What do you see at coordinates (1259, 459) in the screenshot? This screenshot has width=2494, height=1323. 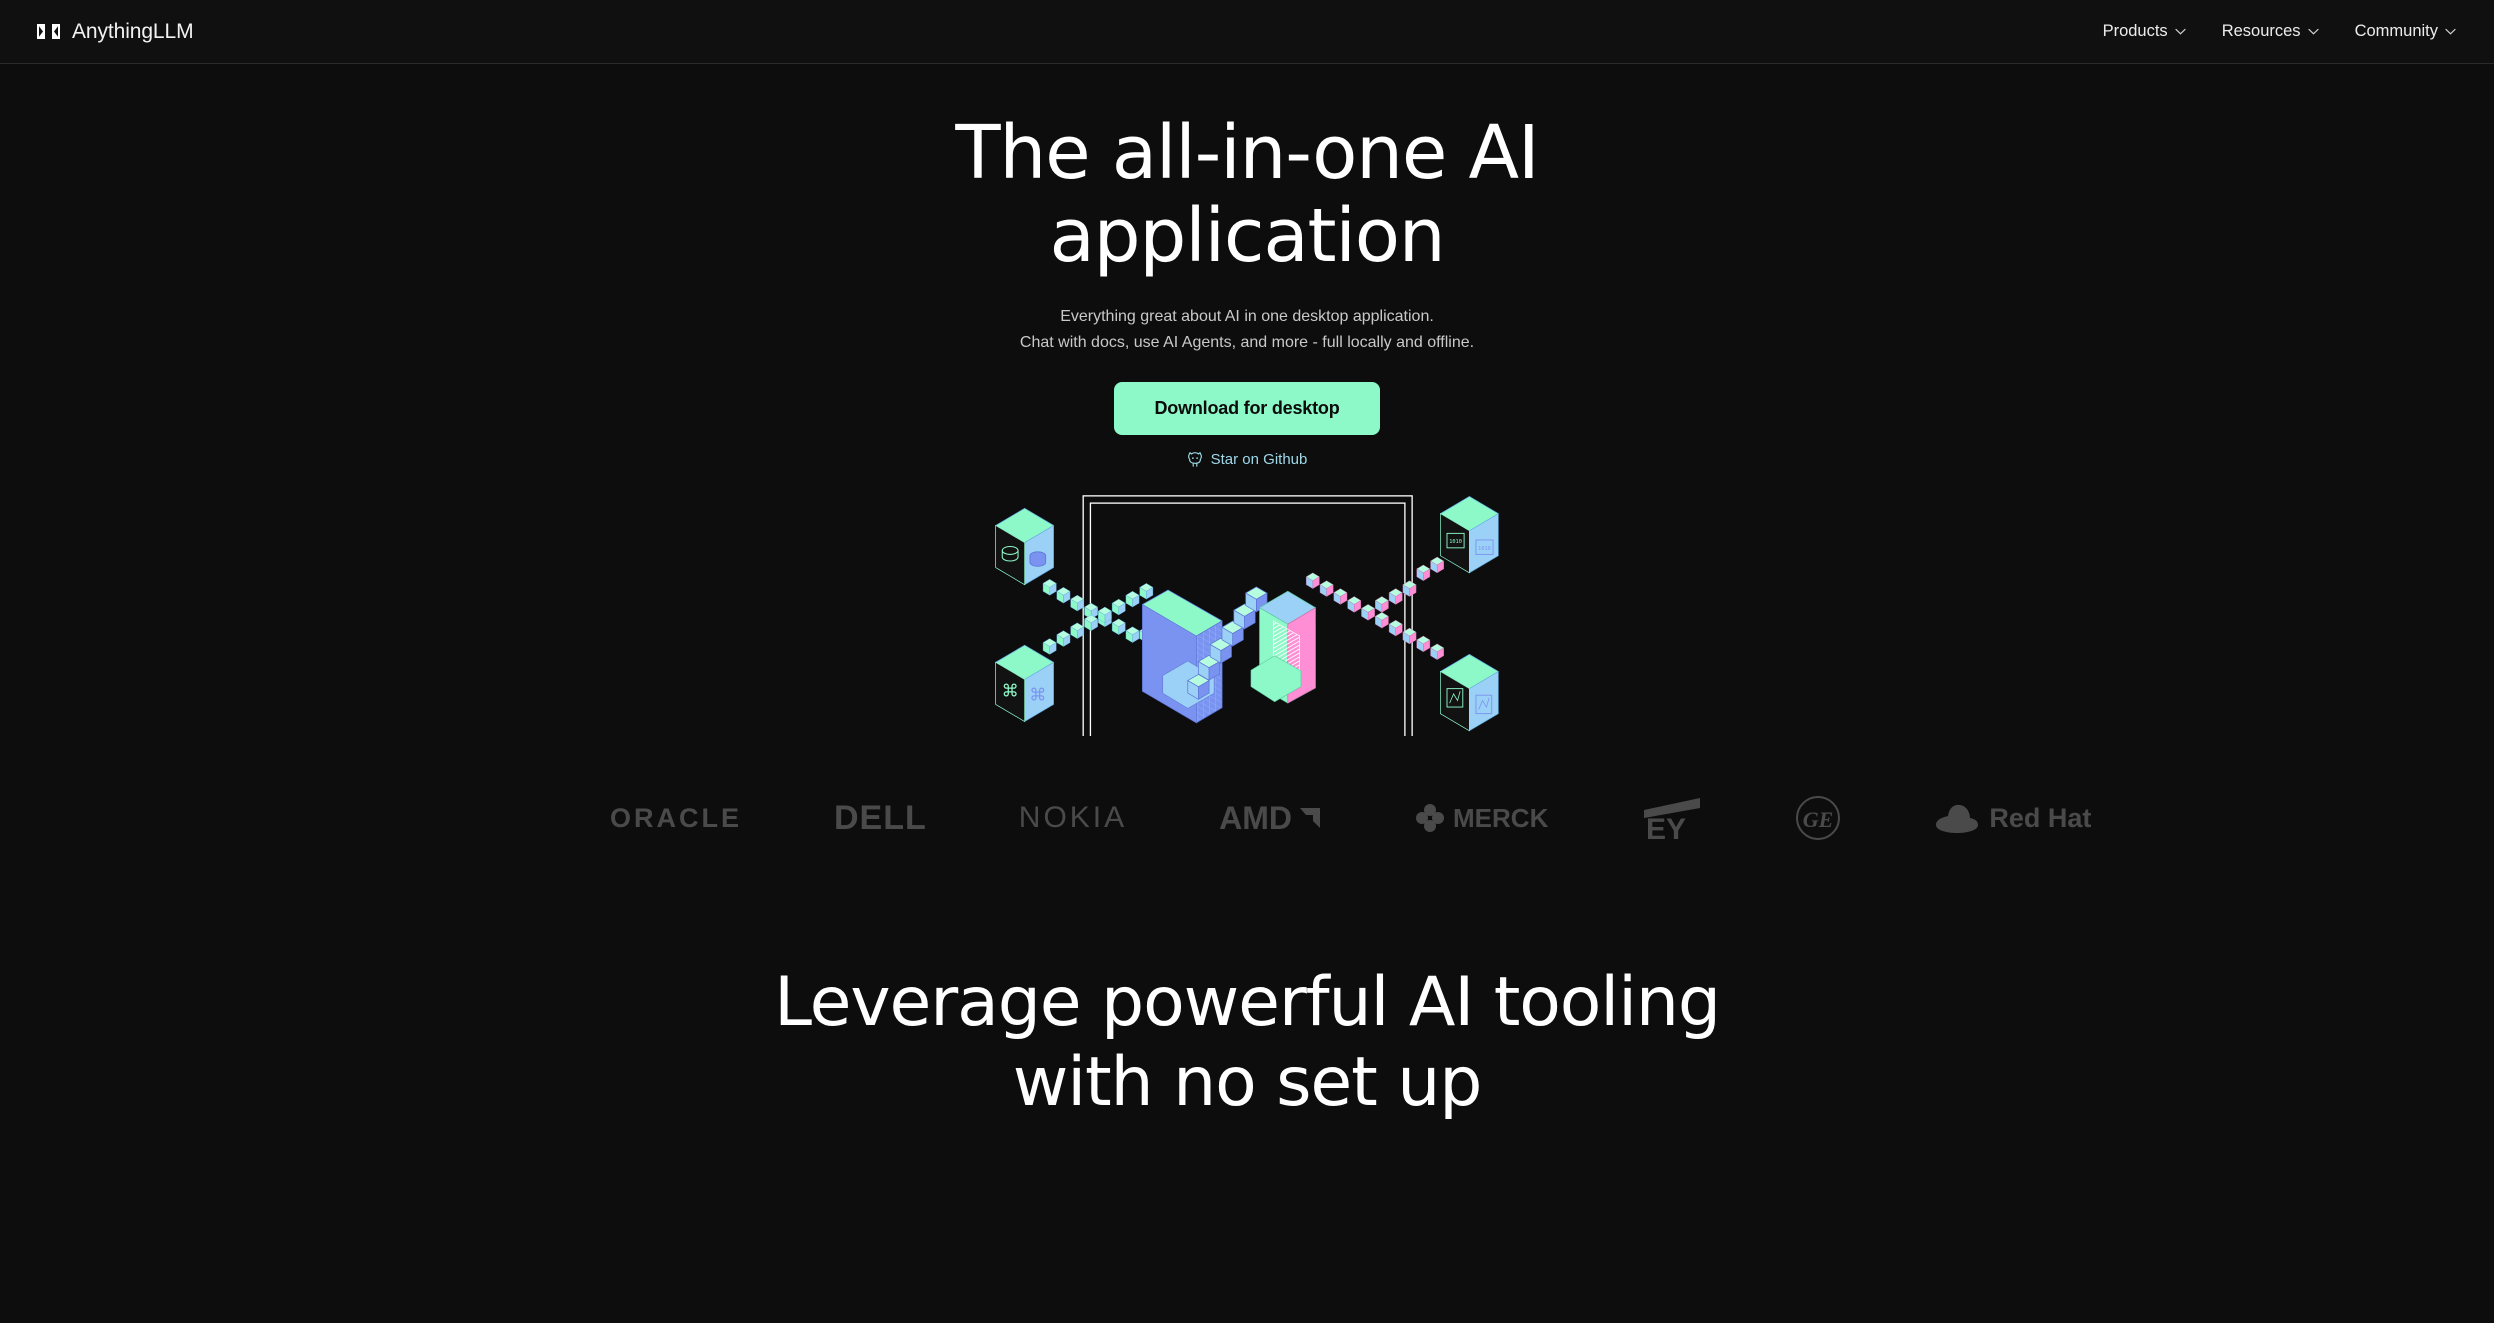 I see `star-on-github-label: Star on Github` at bounding box center [1259, 459].